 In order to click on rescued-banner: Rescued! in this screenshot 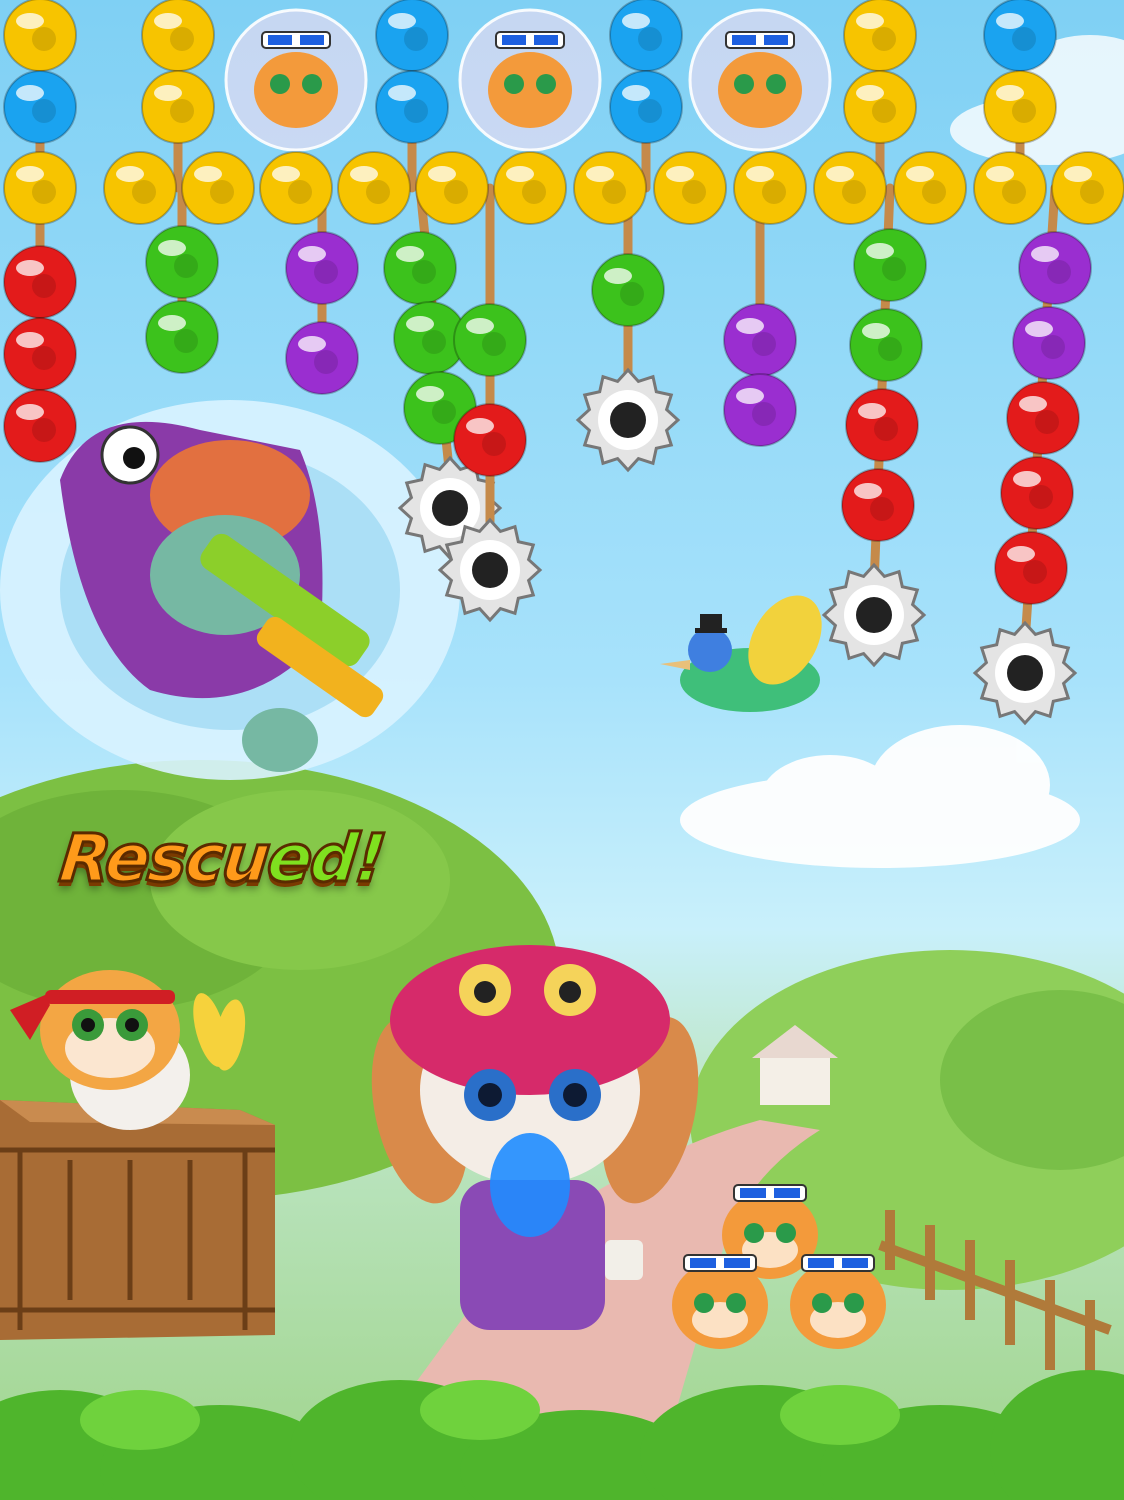, I will do `click(221, 859)`.